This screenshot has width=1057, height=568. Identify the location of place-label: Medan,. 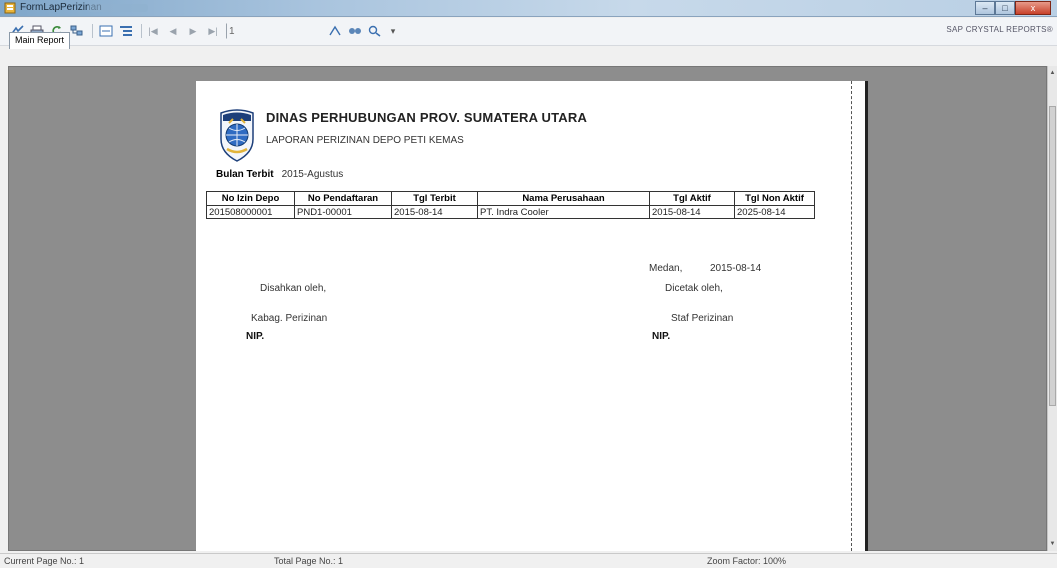
(666, 268).